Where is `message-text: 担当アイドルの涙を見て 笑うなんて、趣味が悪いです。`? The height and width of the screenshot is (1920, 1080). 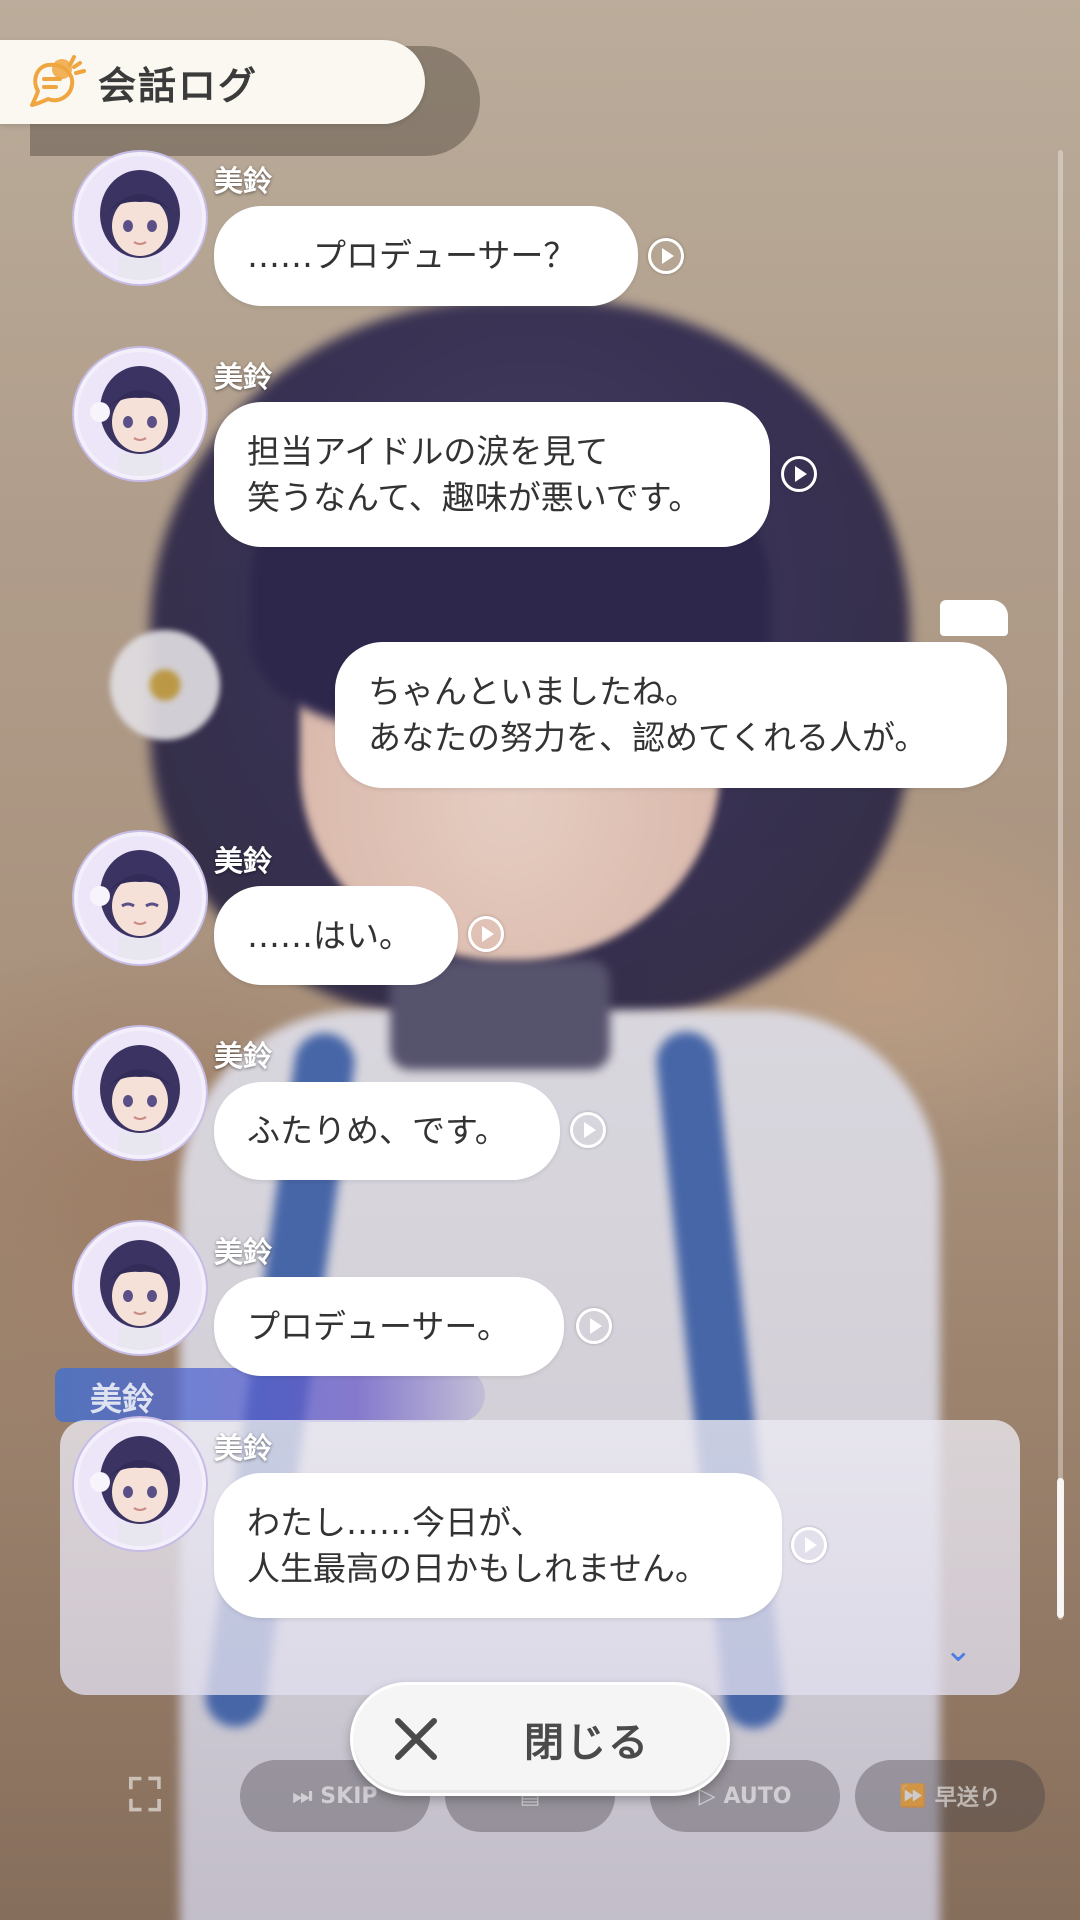
message-text: 担当アイドルの涙を見て 笑うなんて、趣味が悪いです。 is located at coordinates (474, 474).